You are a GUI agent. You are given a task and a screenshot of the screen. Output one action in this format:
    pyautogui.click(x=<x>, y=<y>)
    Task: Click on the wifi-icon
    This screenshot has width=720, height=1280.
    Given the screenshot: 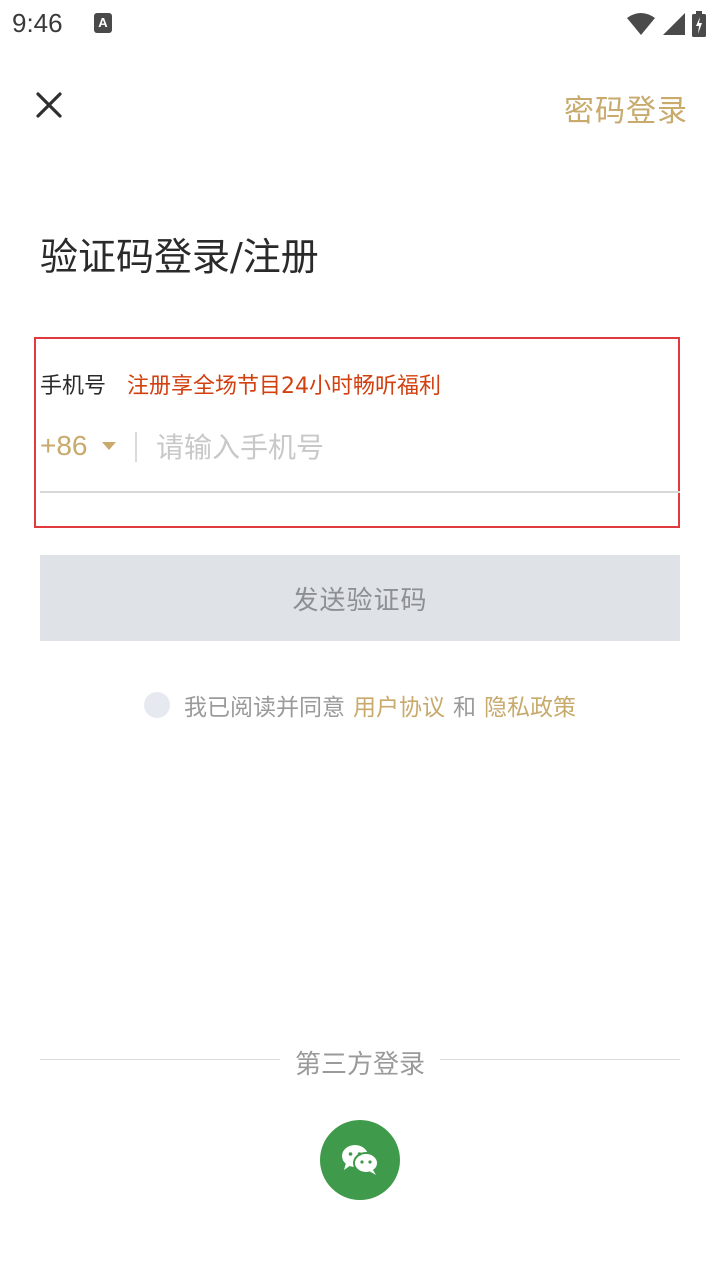 What is the action you would take?
    pyautogui.click(x=641, y=24)
    